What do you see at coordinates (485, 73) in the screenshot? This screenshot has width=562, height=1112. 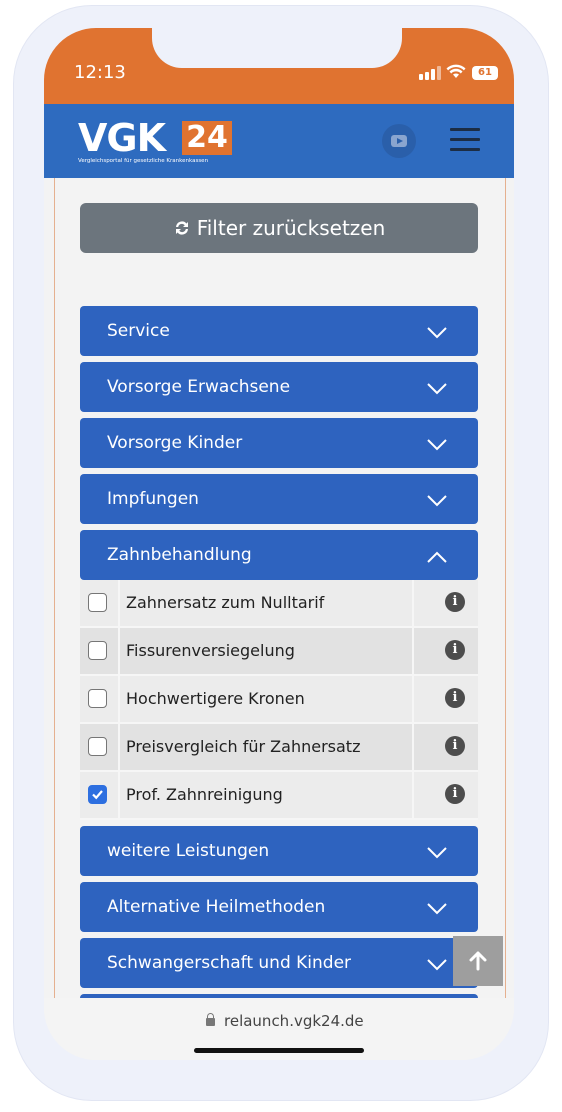 I see `battery-icon: 61` at bounding box center [485, 73].